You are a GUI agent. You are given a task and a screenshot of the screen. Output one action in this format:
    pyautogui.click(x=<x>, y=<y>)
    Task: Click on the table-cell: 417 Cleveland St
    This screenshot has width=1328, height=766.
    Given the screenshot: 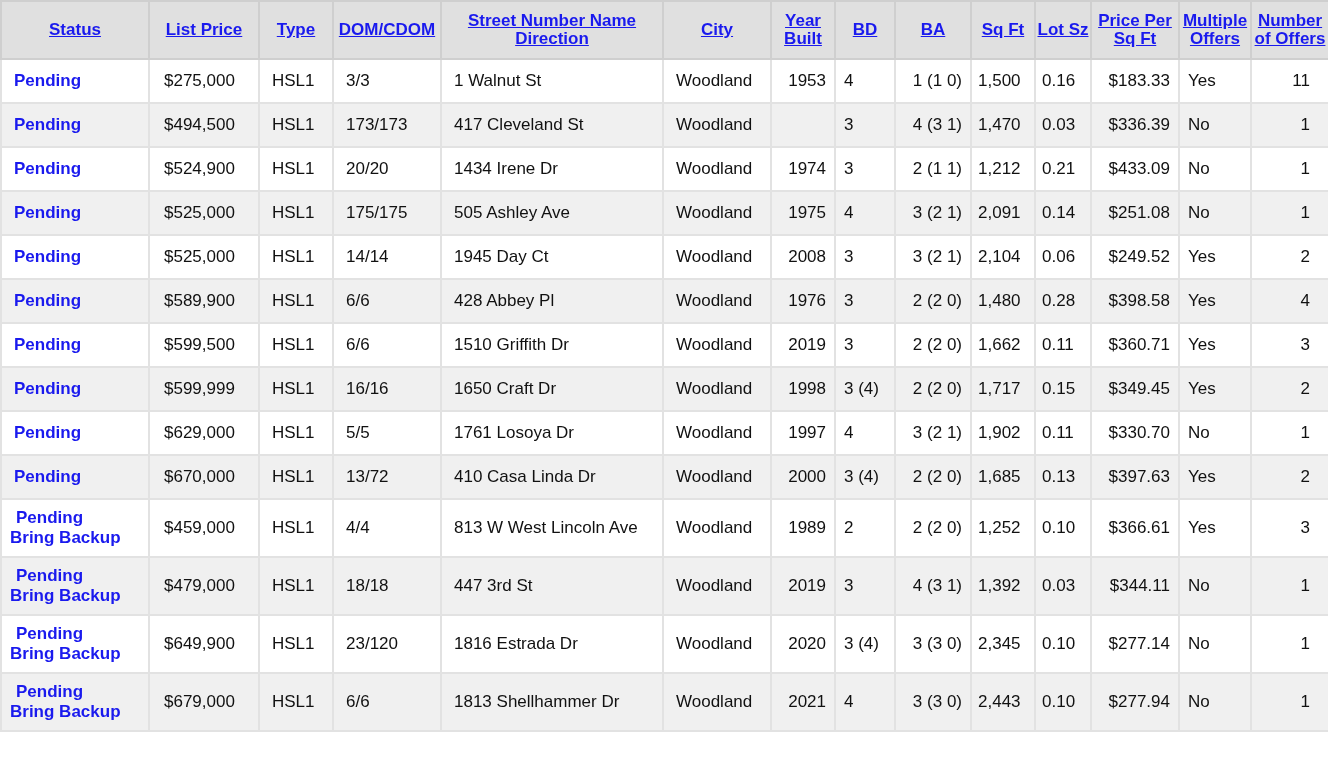 What is the action you would take?
    pyautogui.click(x=552, y=125)
    